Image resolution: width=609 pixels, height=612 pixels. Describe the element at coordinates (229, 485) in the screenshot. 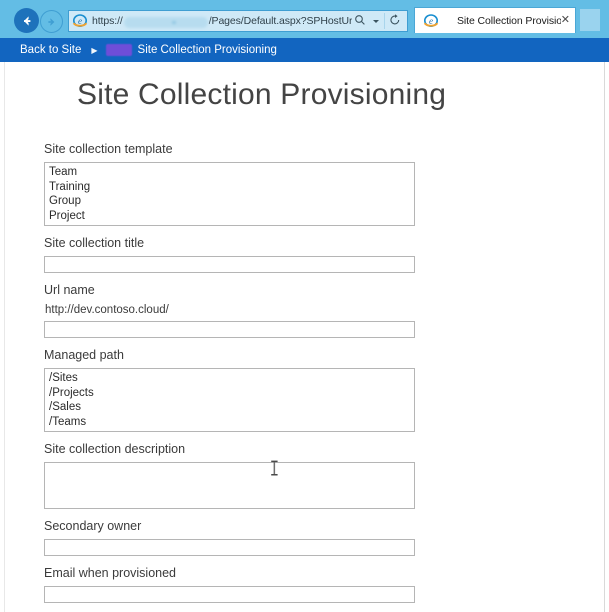

I see `textarea-site-collection-description` at that location.